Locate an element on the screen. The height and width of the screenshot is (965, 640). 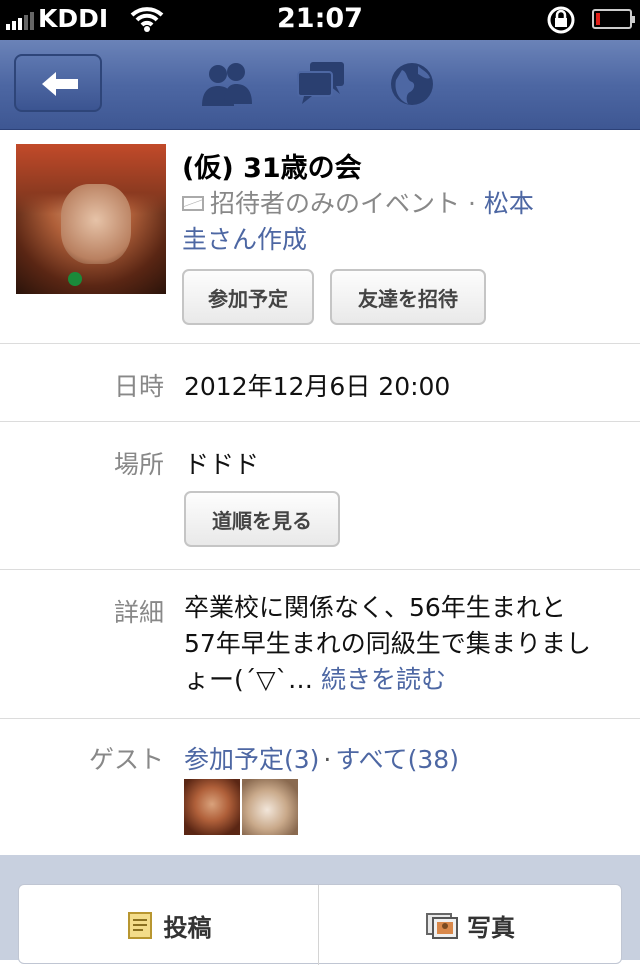
guests-all-link: すべて(38) is located at coordinates (397, 759).